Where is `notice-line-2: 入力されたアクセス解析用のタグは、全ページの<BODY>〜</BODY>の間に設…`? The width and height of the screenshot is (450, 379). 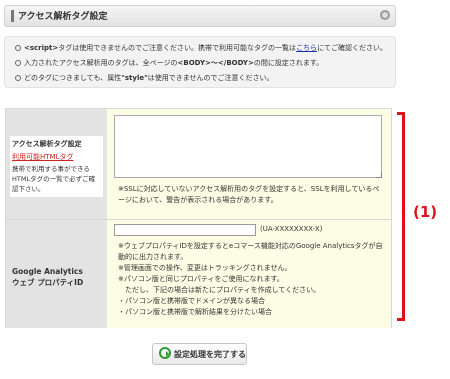 notice-line-2: 入力されたアクセス解析用のタグは、全ページの<BODY>〜</BODY>の間に設… is located at coordinates (169, 63).